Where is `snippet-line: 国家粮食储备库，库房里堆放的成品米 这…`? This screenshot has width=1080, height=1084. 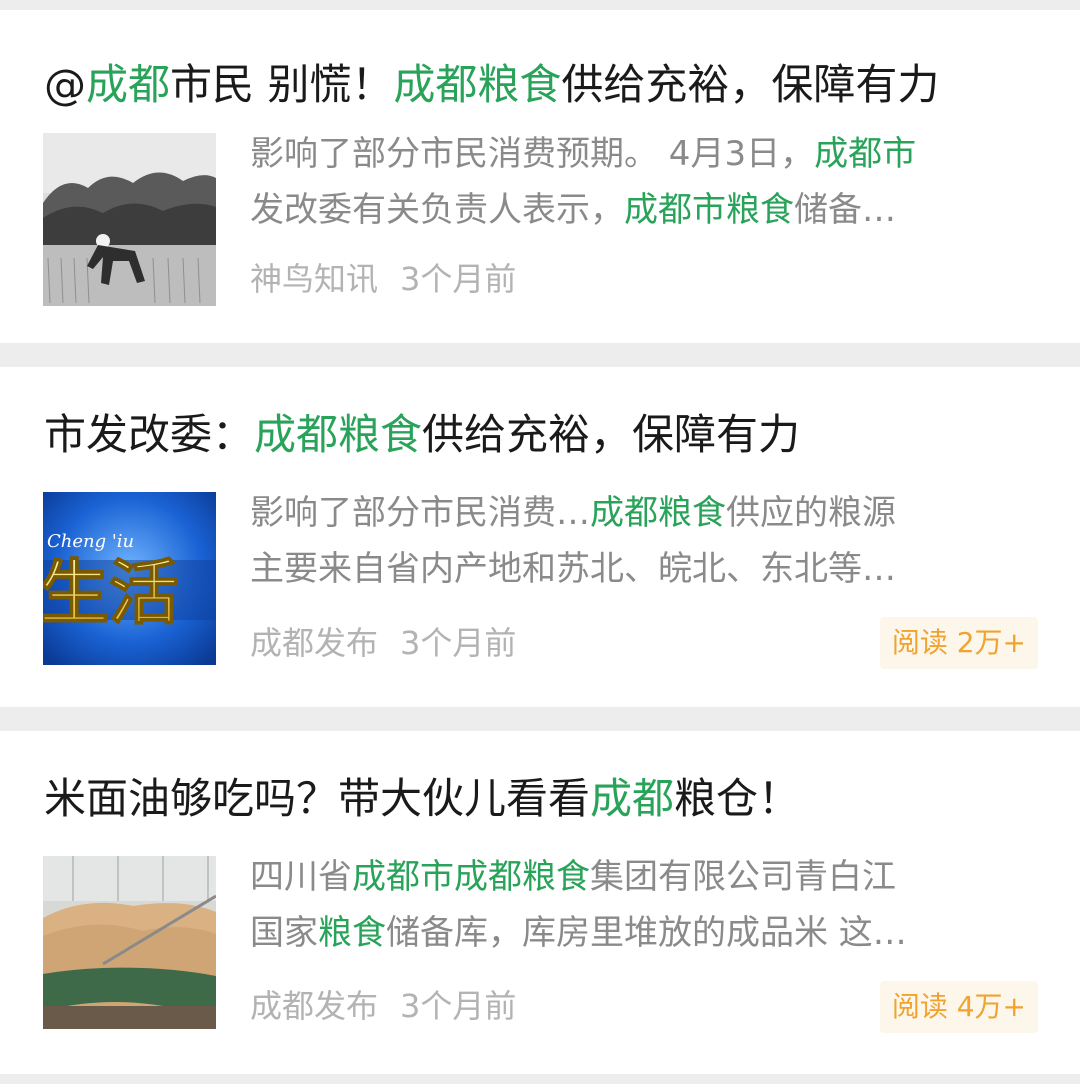 snippet-line: 国家粮食储备库，库房里堆放的成品米 这… is located at coordinates (645, 933).